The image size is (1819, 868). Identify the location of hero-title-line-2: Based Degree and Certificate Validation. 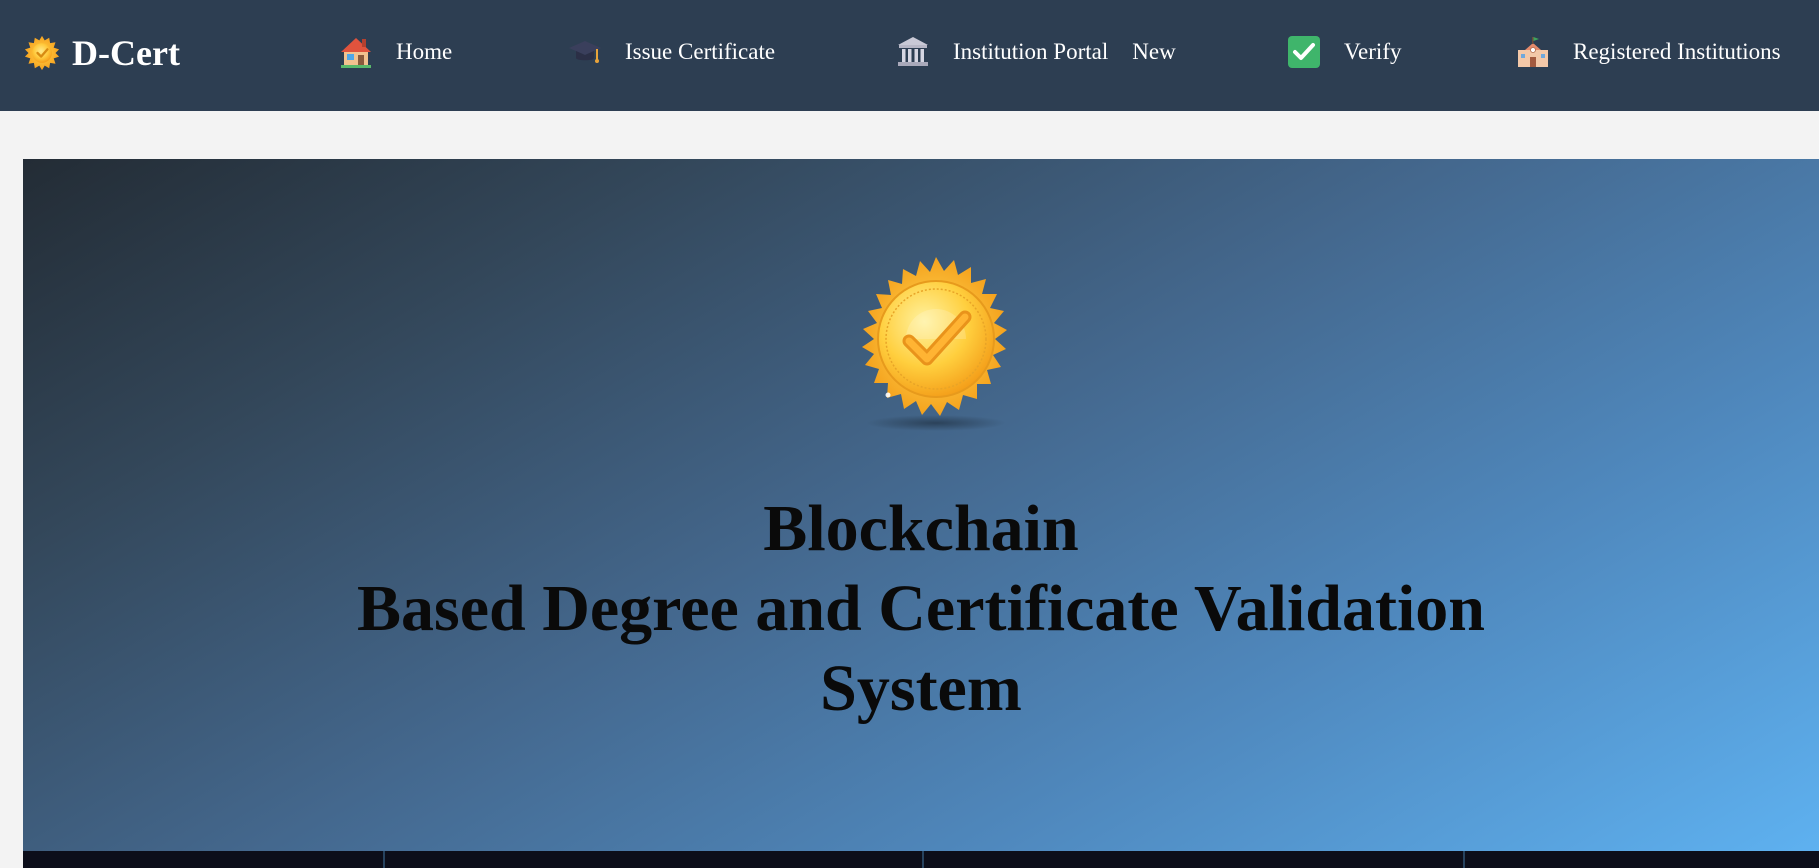
(921, 608).